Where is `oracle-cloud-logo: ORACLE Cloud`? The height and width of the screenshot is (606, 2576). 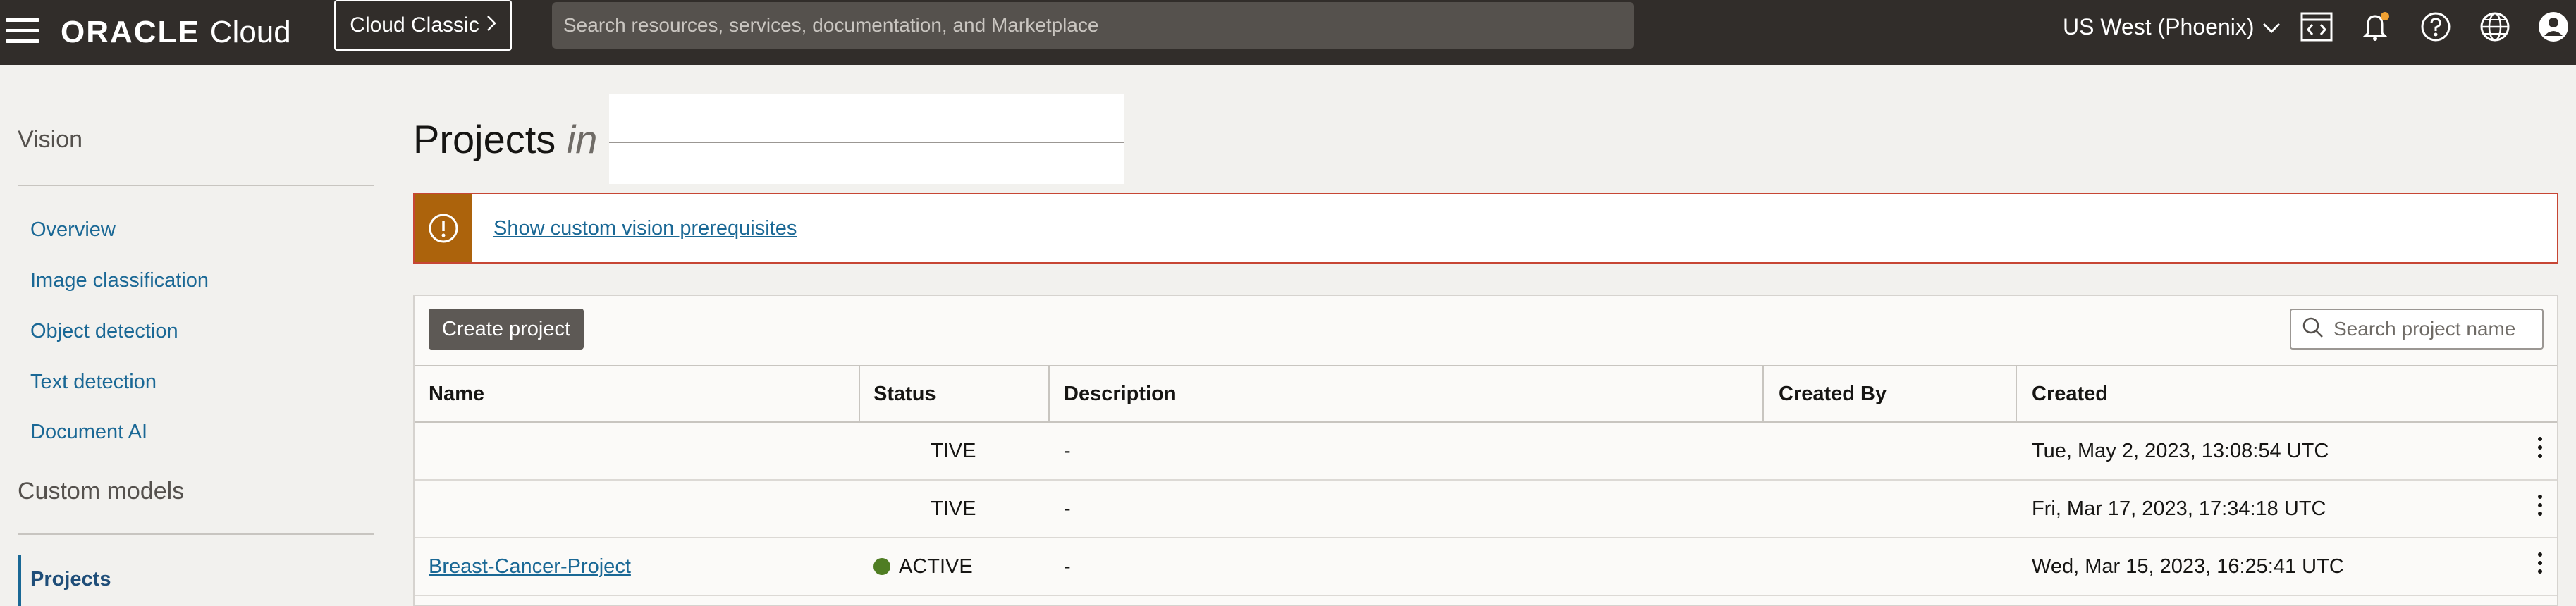 oracle-cloud-logo: ORACLE Cloud is located at coordinates (176, 32).